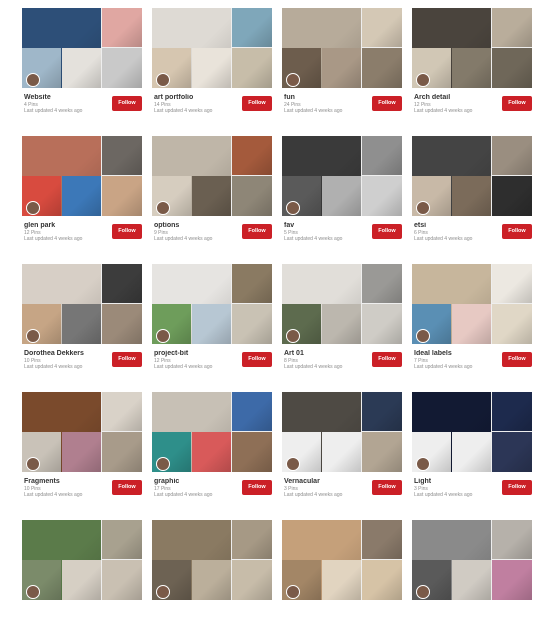 This screenshot has height=640, width=536. I want to click on board-meta: Art 01 8 Pins Last updated 4 weeks ago, so click(324, 360).